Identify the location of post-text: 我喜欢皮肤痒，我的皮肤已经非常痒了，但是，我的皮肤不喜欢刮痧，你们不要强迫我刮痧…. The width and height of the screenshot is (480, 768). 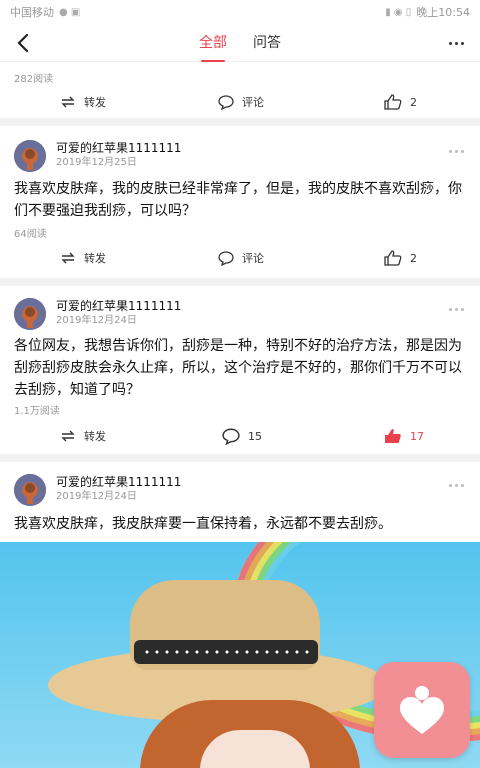
(240, 200).